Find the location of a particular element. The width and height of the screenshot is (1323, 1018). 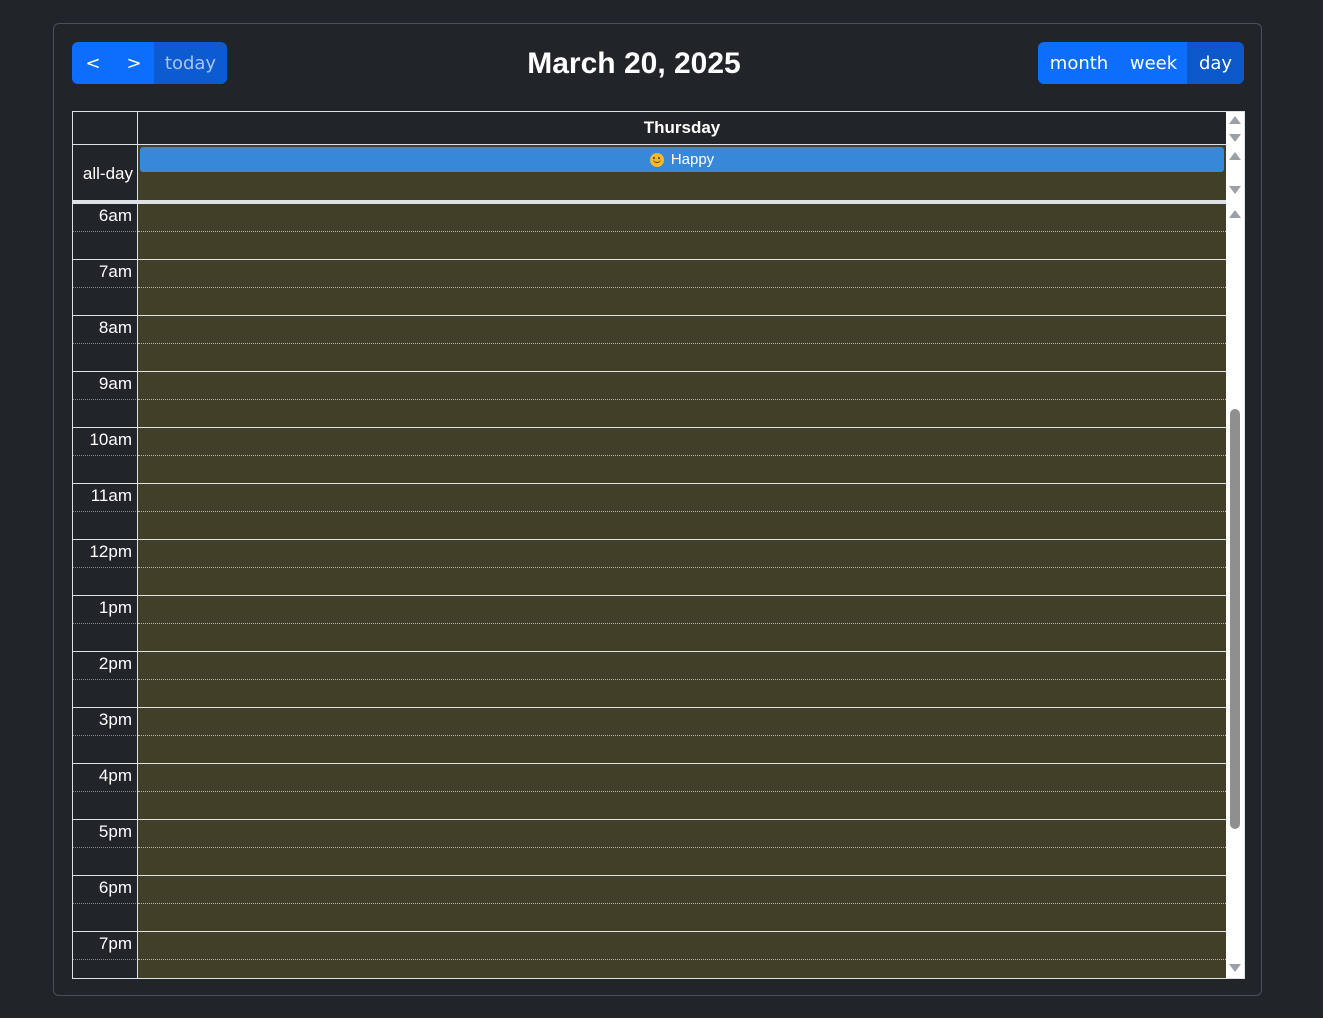

header-scroll-down-icon is located at coordinates (1235, 138).